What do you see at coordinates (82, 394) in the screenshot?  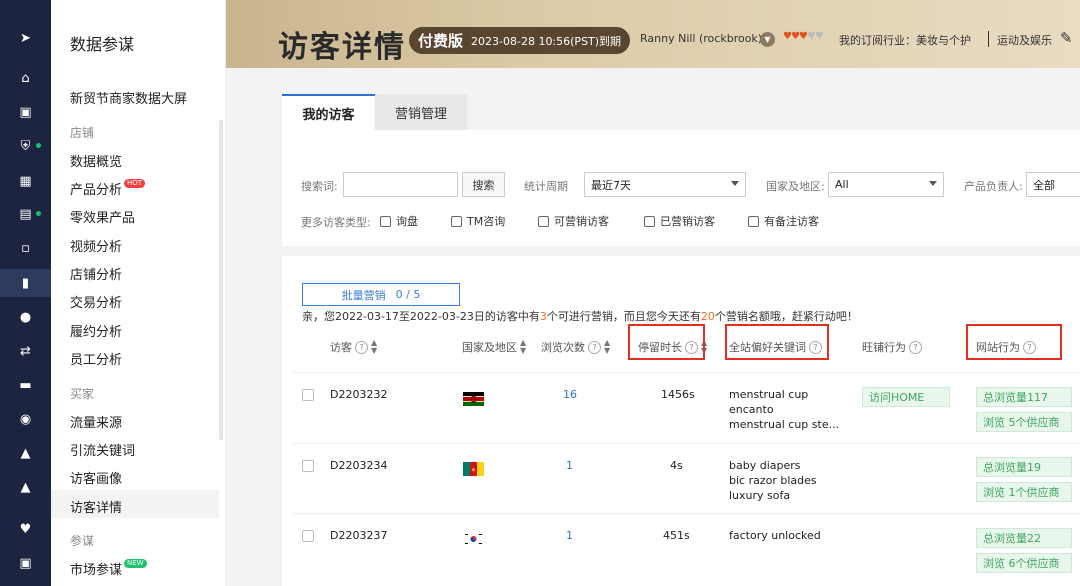 I see `nav-section-buyer: 买家` at bounding box center [82, 394].